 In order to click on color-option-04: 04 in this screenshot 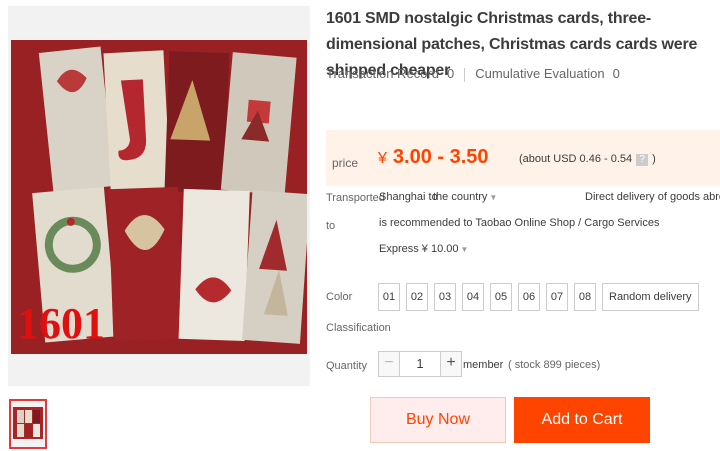, I will do `click(473, 297)`.